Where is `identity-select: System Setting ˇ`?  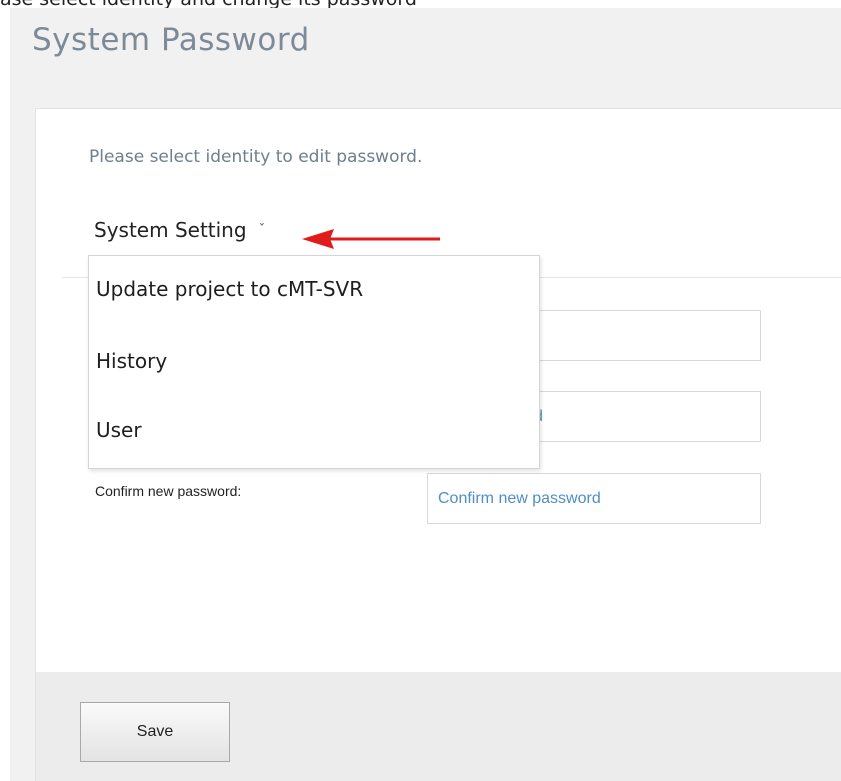
identity-select: System Setting ˇ is located at coordinates (179, 230).